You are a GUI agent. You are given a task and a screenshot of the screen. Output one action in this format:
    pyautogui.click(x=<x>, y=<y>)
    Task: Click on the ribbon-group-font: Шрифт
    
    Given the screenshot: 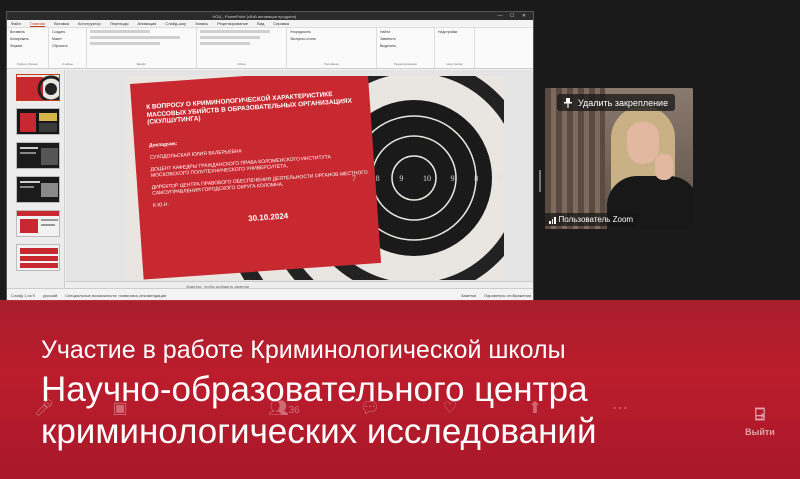 What is the action you would take?
    pyautogui.click(x=142, y=48)
    